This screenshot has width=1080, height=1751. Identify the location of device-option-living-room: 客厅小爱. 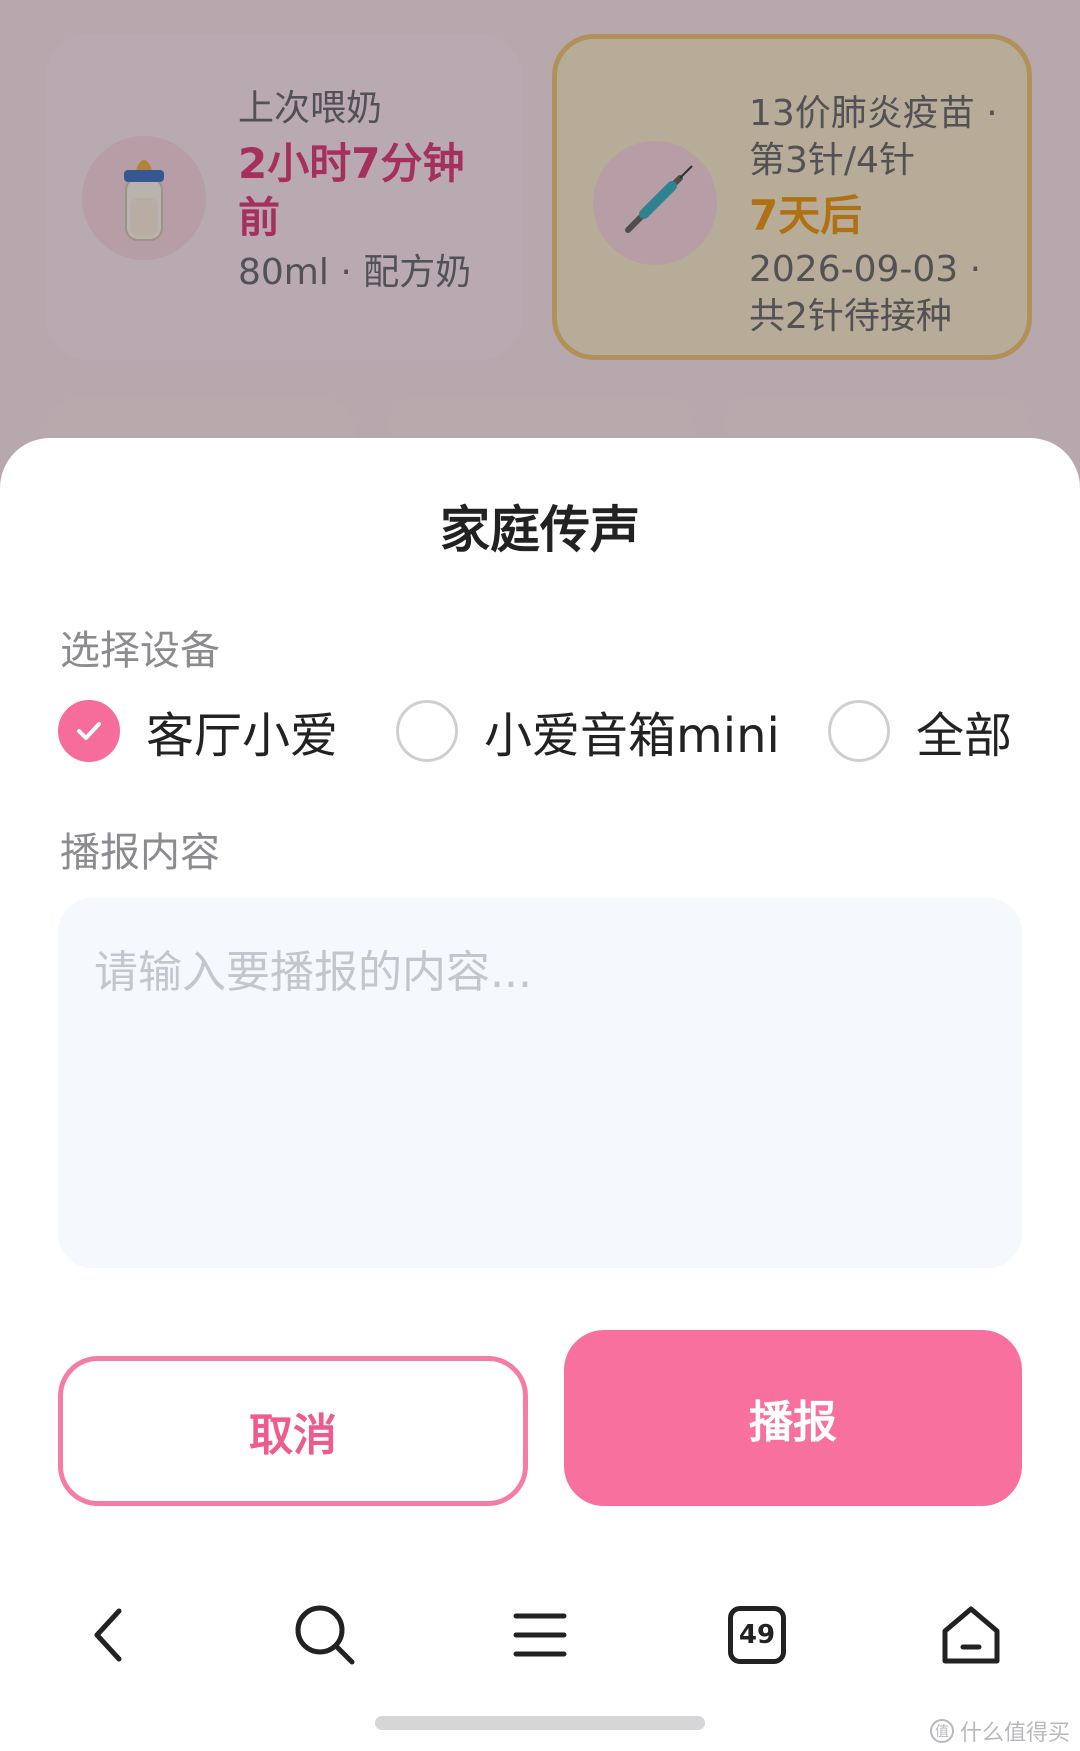
(198, 731).